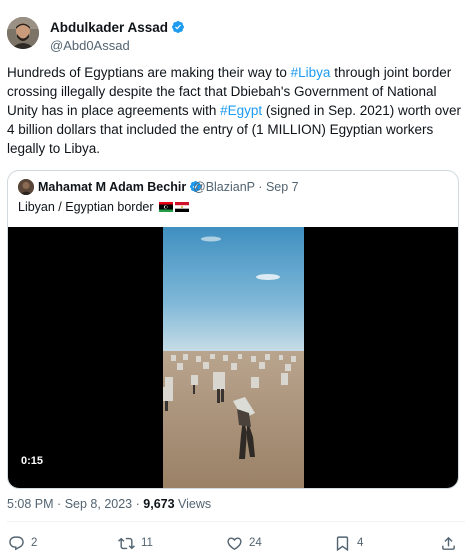  What do you see at coordinates (23, 33) in the screenshot?
I see `author-avatar` at bounding box center [23, 33].